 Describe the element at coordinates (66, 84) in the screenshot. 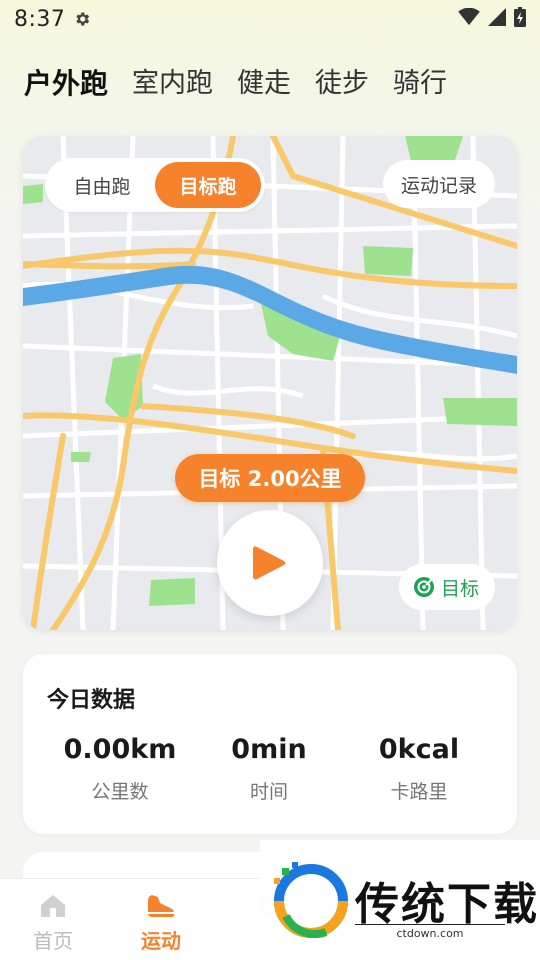

I see `tab-outdoor-run: 户外跑` at that location.